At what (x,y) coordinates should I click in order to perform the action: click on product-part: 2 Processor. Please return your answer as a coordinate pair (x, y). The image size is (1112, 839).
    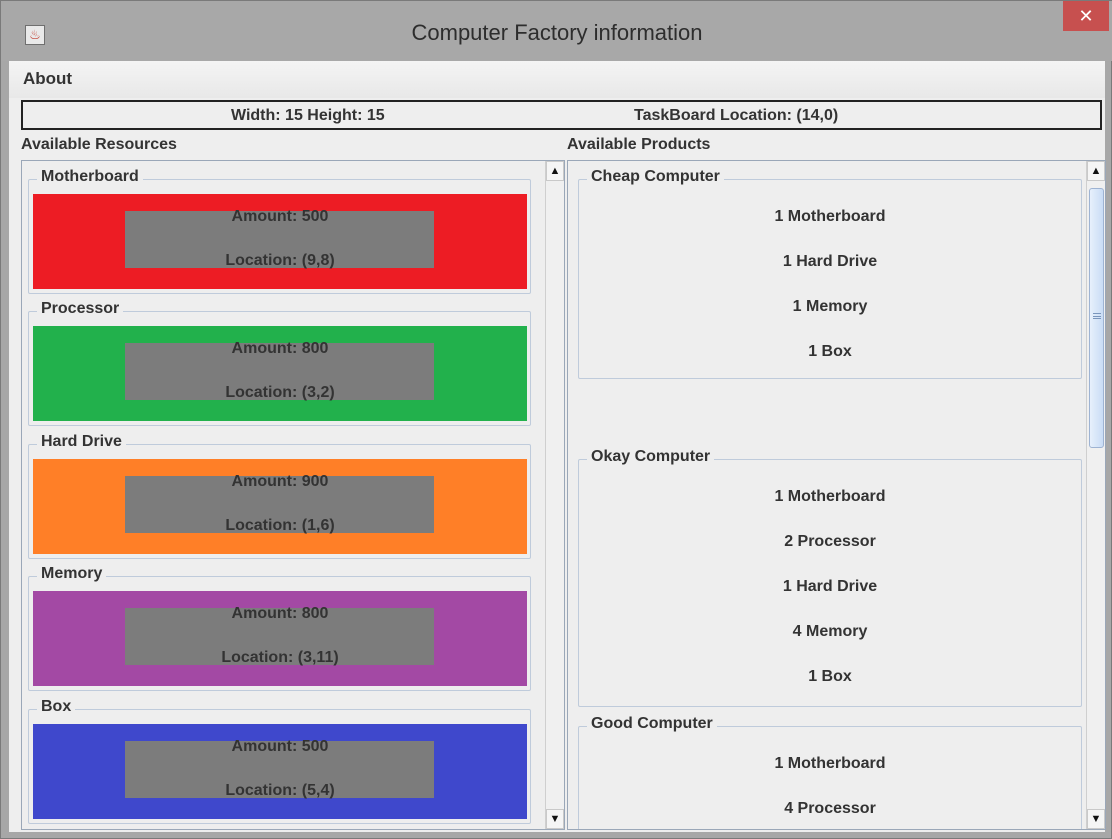
    Looking at the image, I should click on (830, 541).